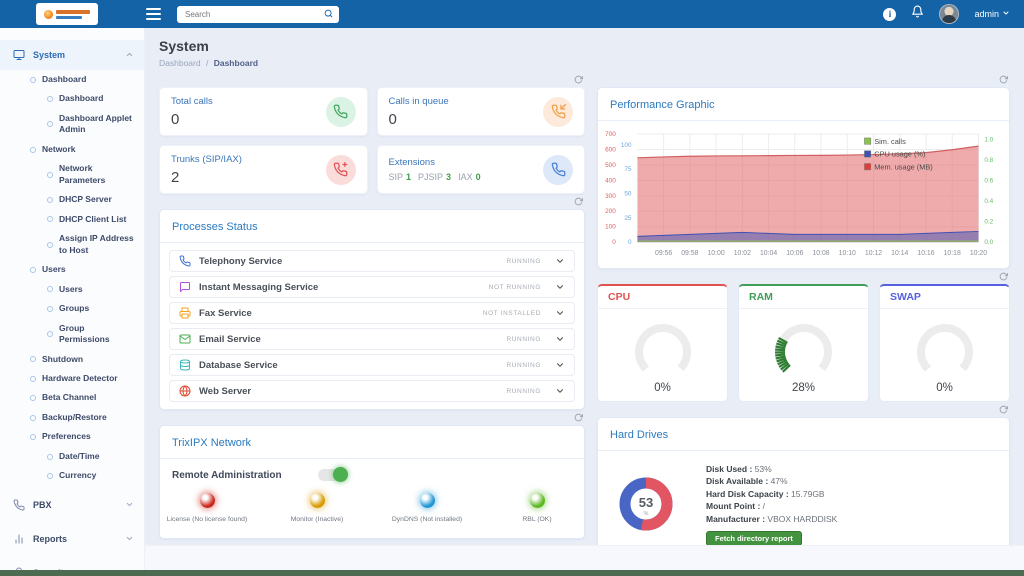  I want to click on sidebar-item-shutdown: Shutdown, so click(72, 359).